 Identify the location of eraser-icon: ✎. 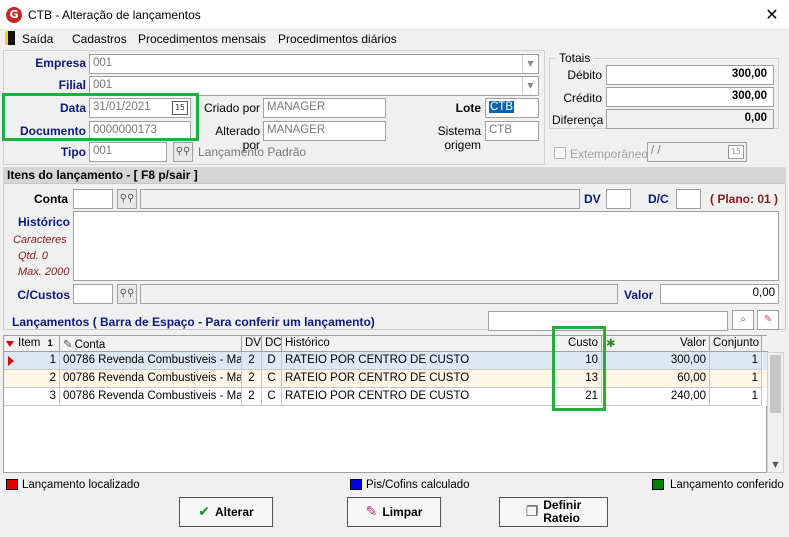
(371, 512).